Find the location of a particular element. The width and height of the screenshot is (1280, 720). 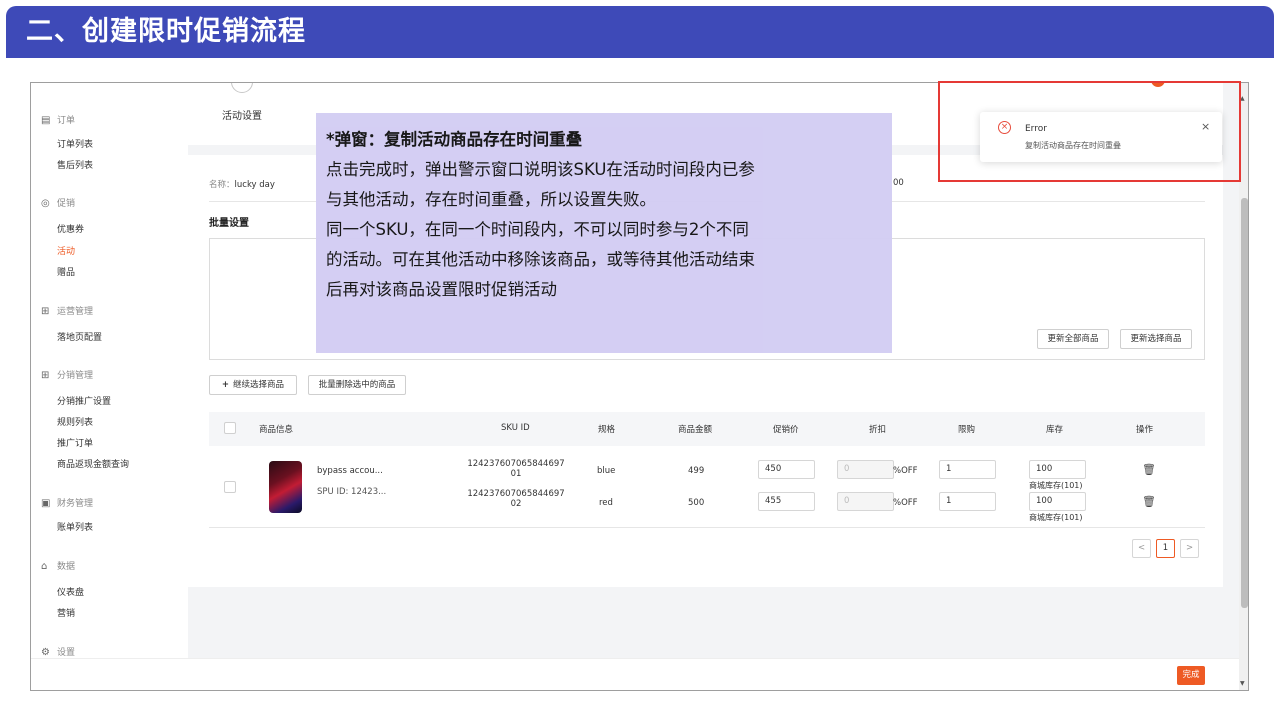

step-activity-settings: 活动设置 is located at coordinates (242, 116).